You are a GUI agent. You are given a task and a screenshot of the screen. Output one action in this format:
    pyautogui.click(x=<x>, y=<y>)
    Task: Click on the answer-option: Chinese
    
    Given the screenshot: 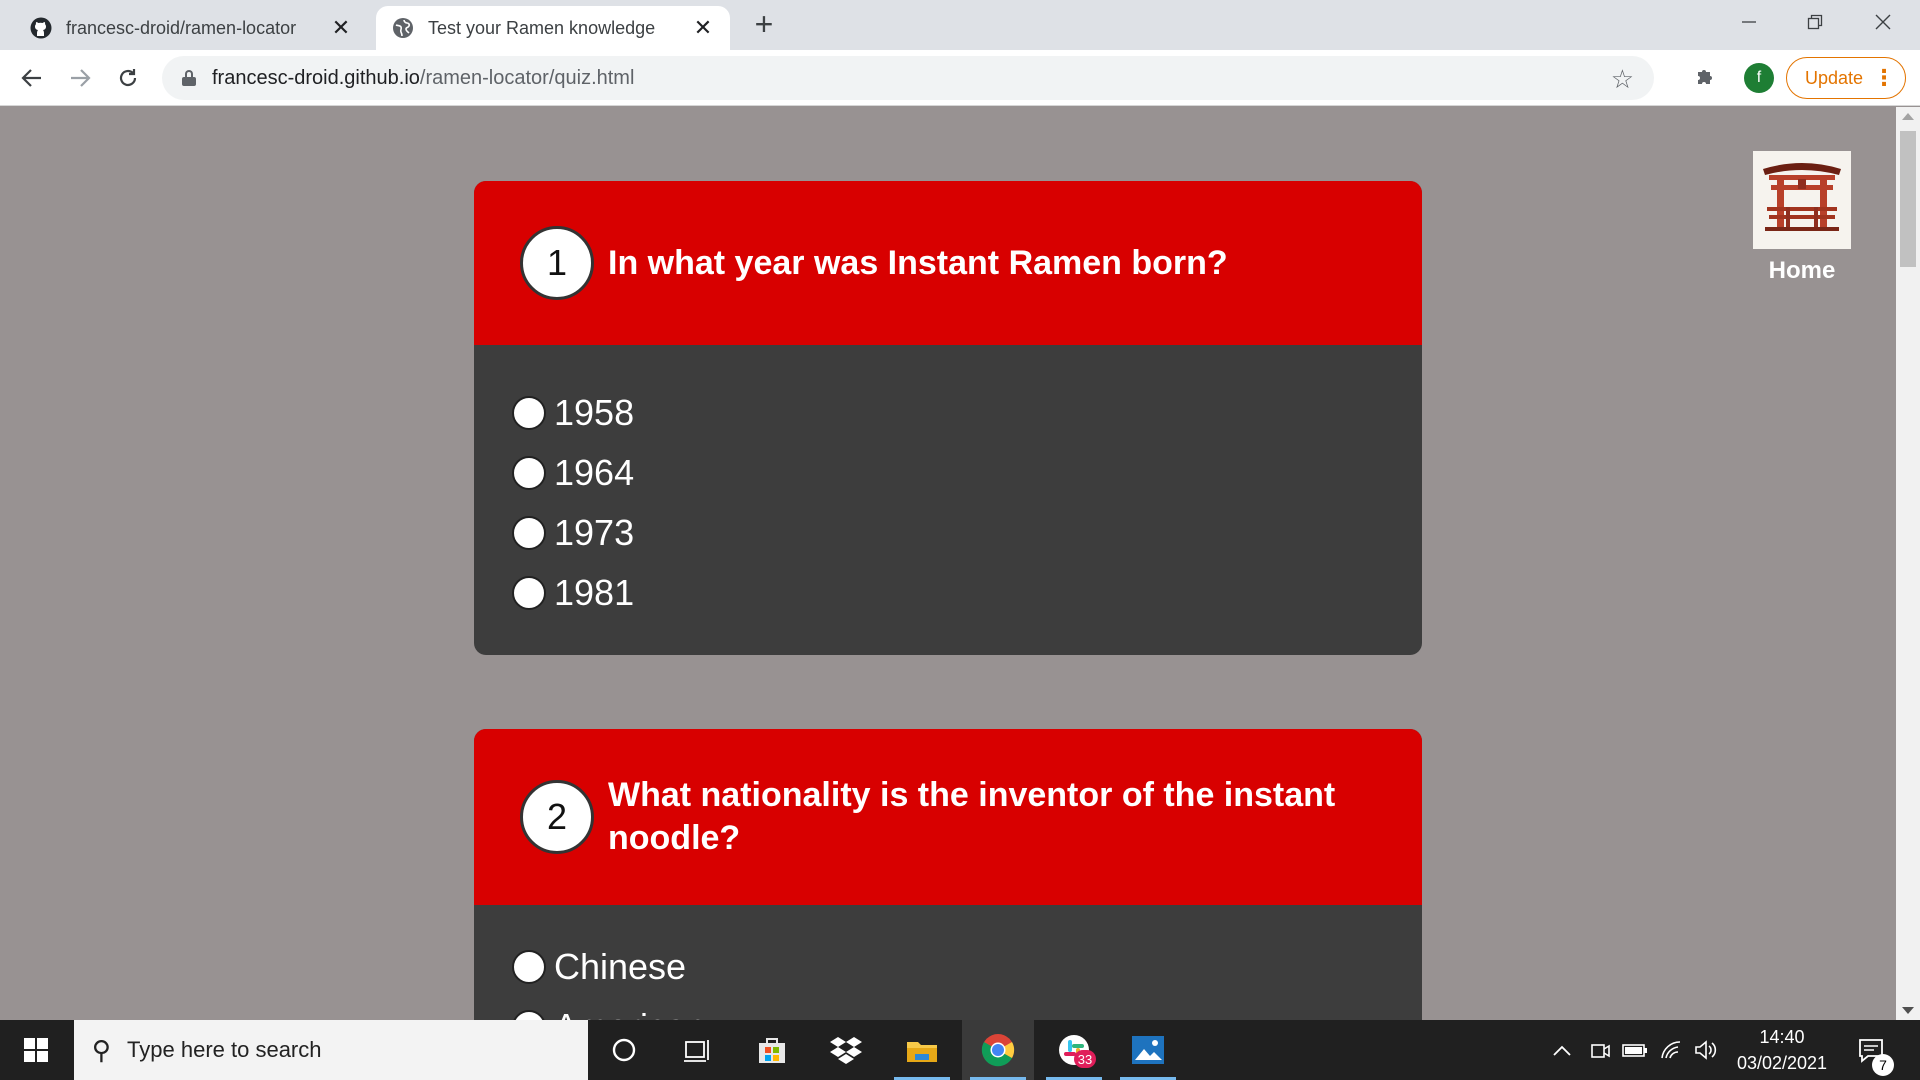 What is the action you would take?
    pyautogui.click(x=967, y=967)
    